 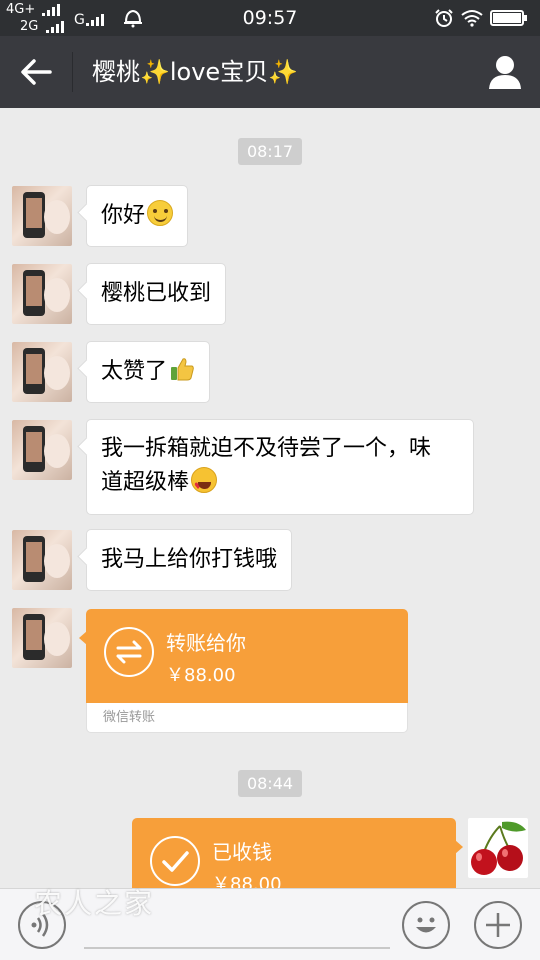 What do you see at coordinates (195, 72) in the screenshot?
I see `chat-title: 樱桃✨love宝贝✨` at bounding box center [195, 72].